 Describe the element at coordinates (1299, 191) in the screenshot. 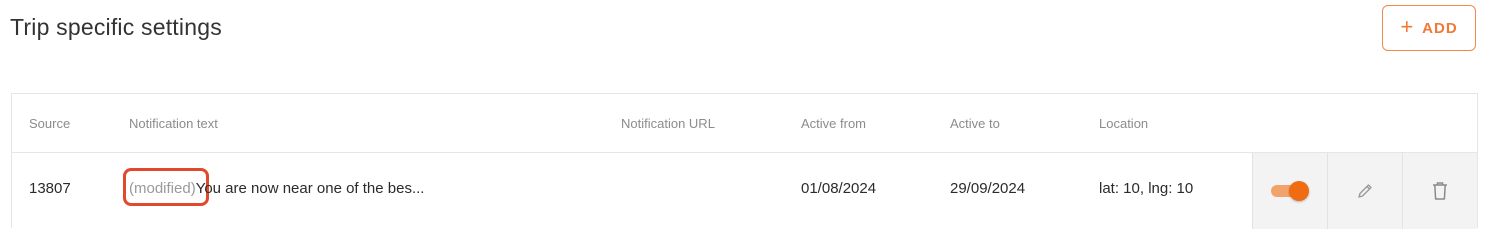

I see `toggle-knob` at that location.